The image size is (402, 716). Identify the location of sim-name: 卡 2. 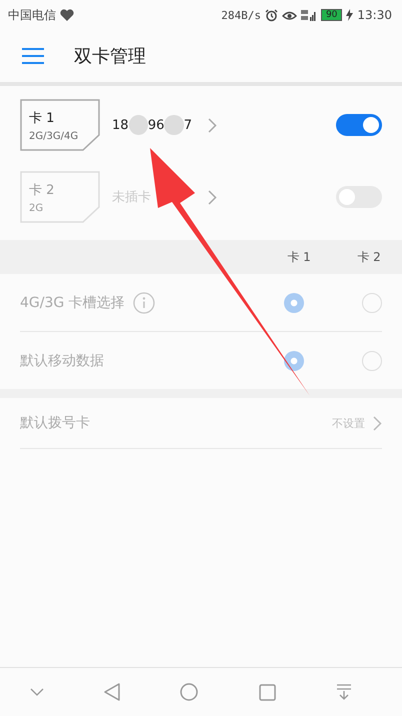
(42, 190).